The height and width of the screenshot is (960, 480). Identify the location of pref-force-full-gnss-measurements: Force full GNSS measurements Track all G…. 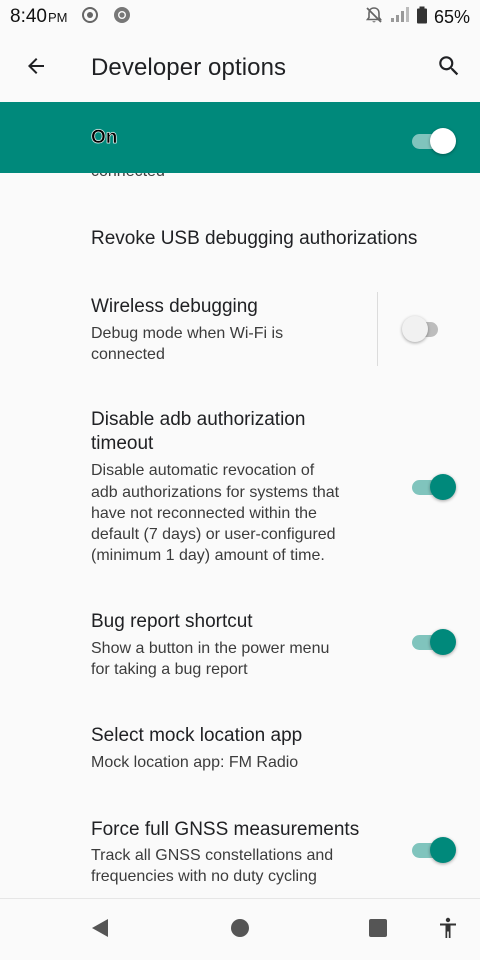
(240, 842).